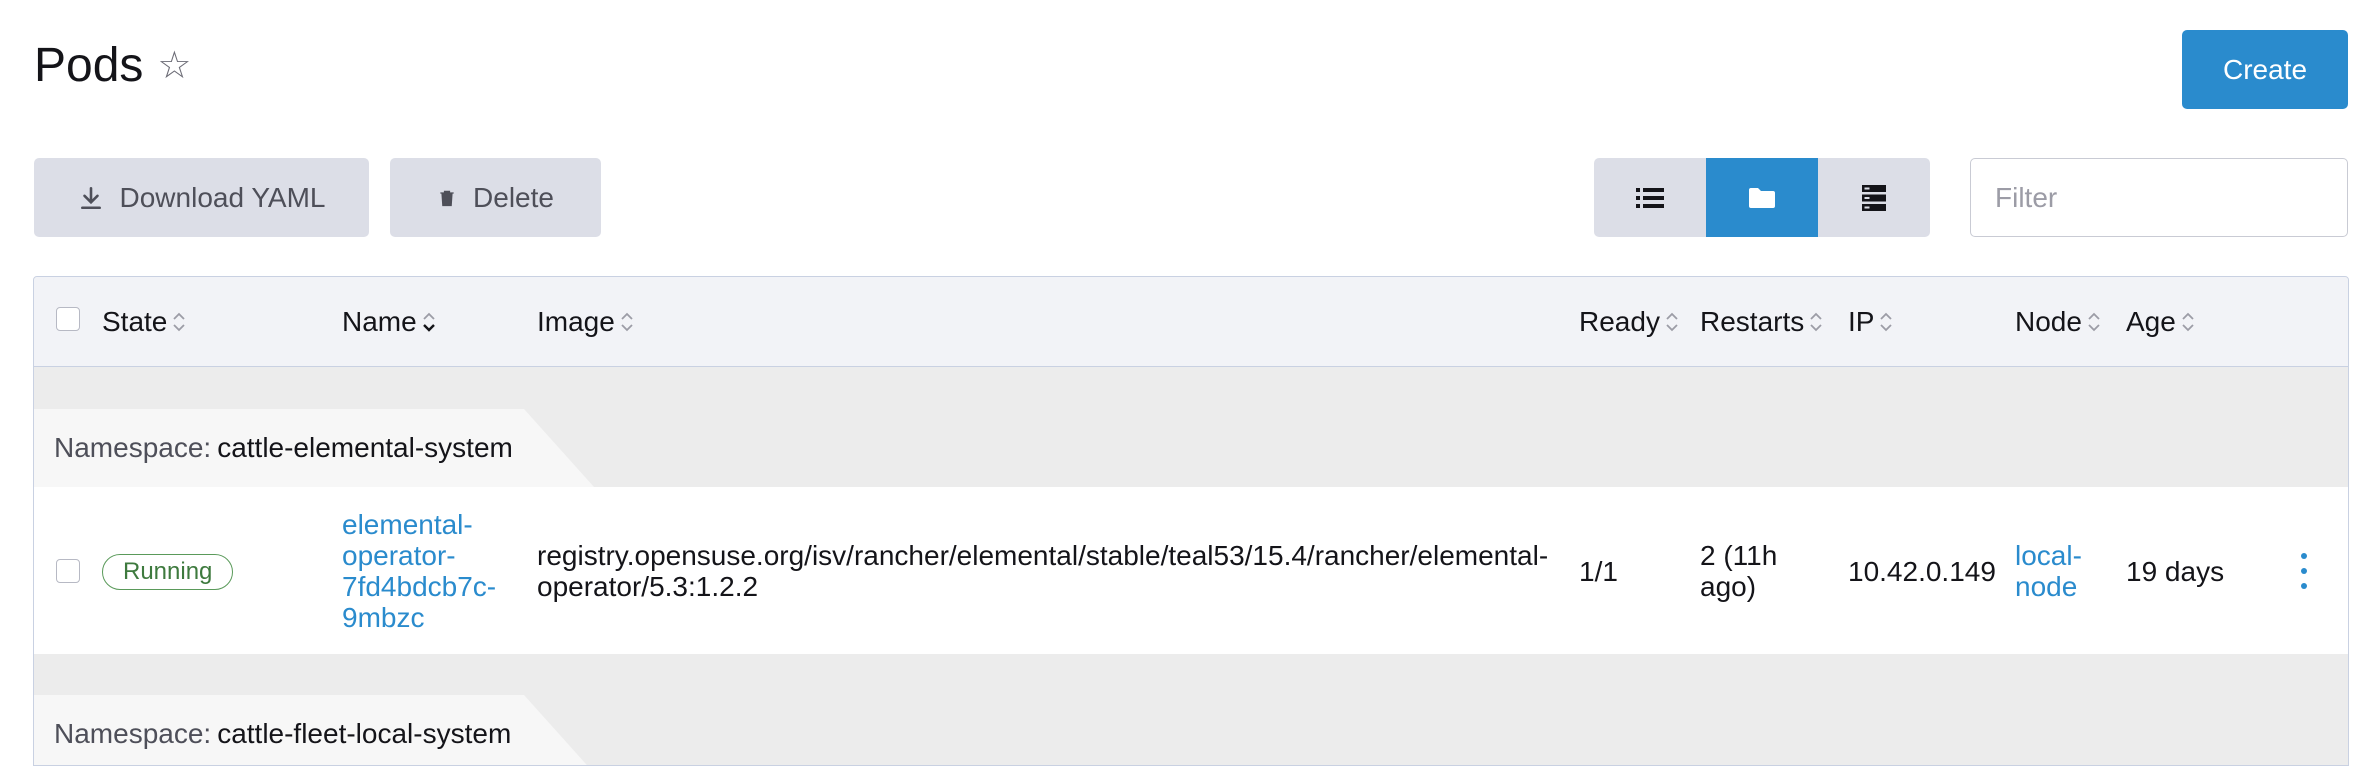 The image size is (2362, 766). I want to click on download-yaml-button: Download YAML, so click(201, 197).